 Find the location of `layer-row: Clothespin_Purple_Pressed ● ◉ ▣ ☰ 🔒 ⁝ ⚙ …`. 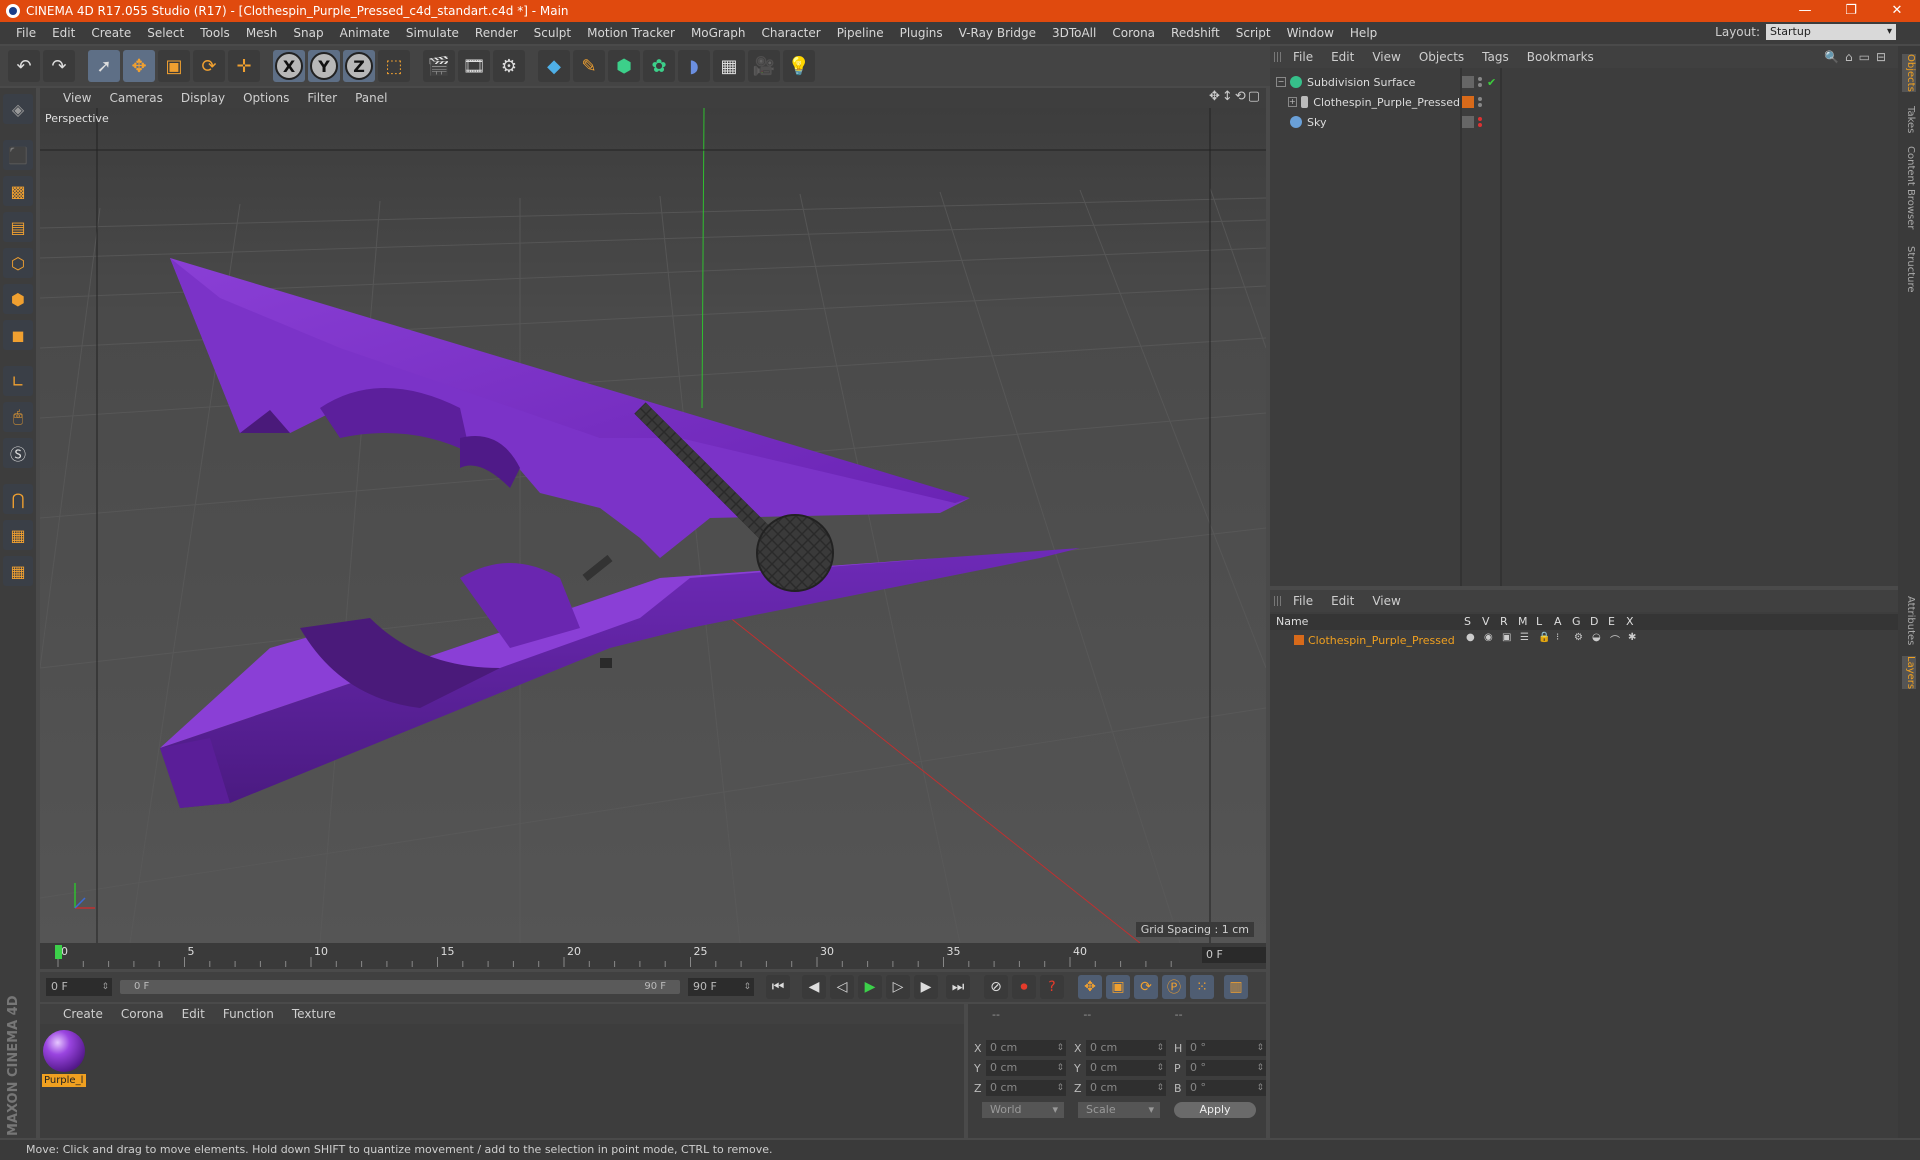

layer-row: Clothespin_Purple_Pressed ● ◉ ▣ ☰ 🔒 ⁝ ⚙ … is located at coordinates (1584, 640).